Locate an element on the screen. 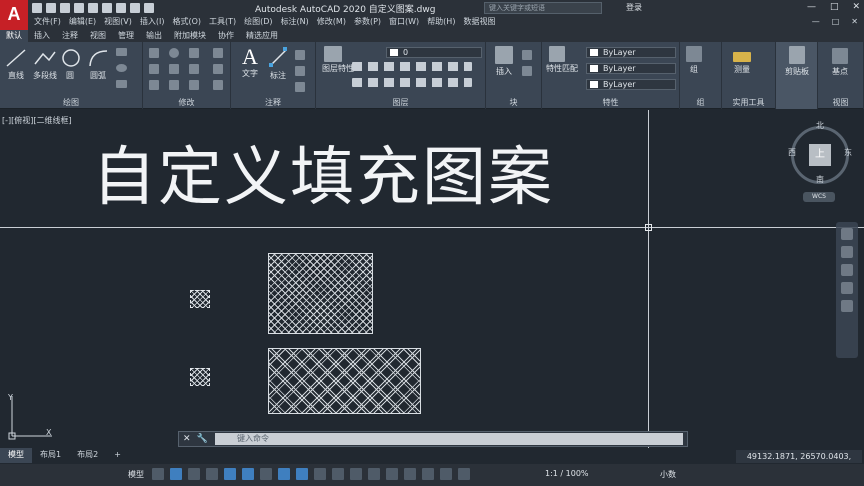 This screenshot has width=864, height=486. tab-collaborate: 协作 is located at coordinates (226, 36).